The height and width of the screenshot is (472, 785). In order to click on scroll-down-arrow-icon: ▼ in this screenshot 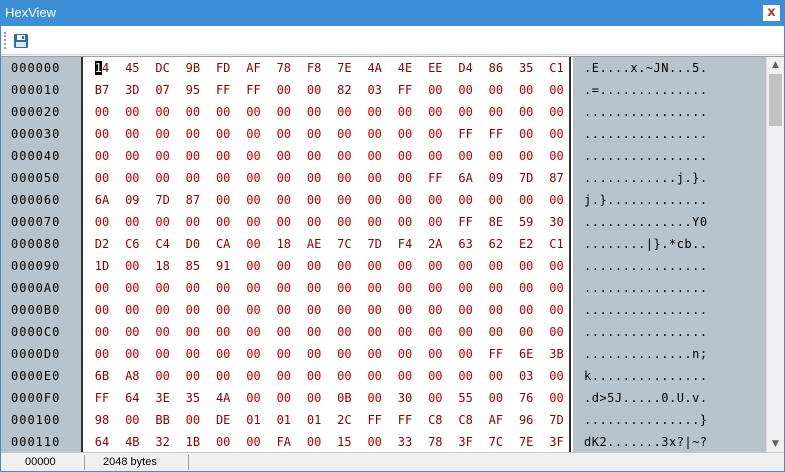, I will do `click(775, 444)`.